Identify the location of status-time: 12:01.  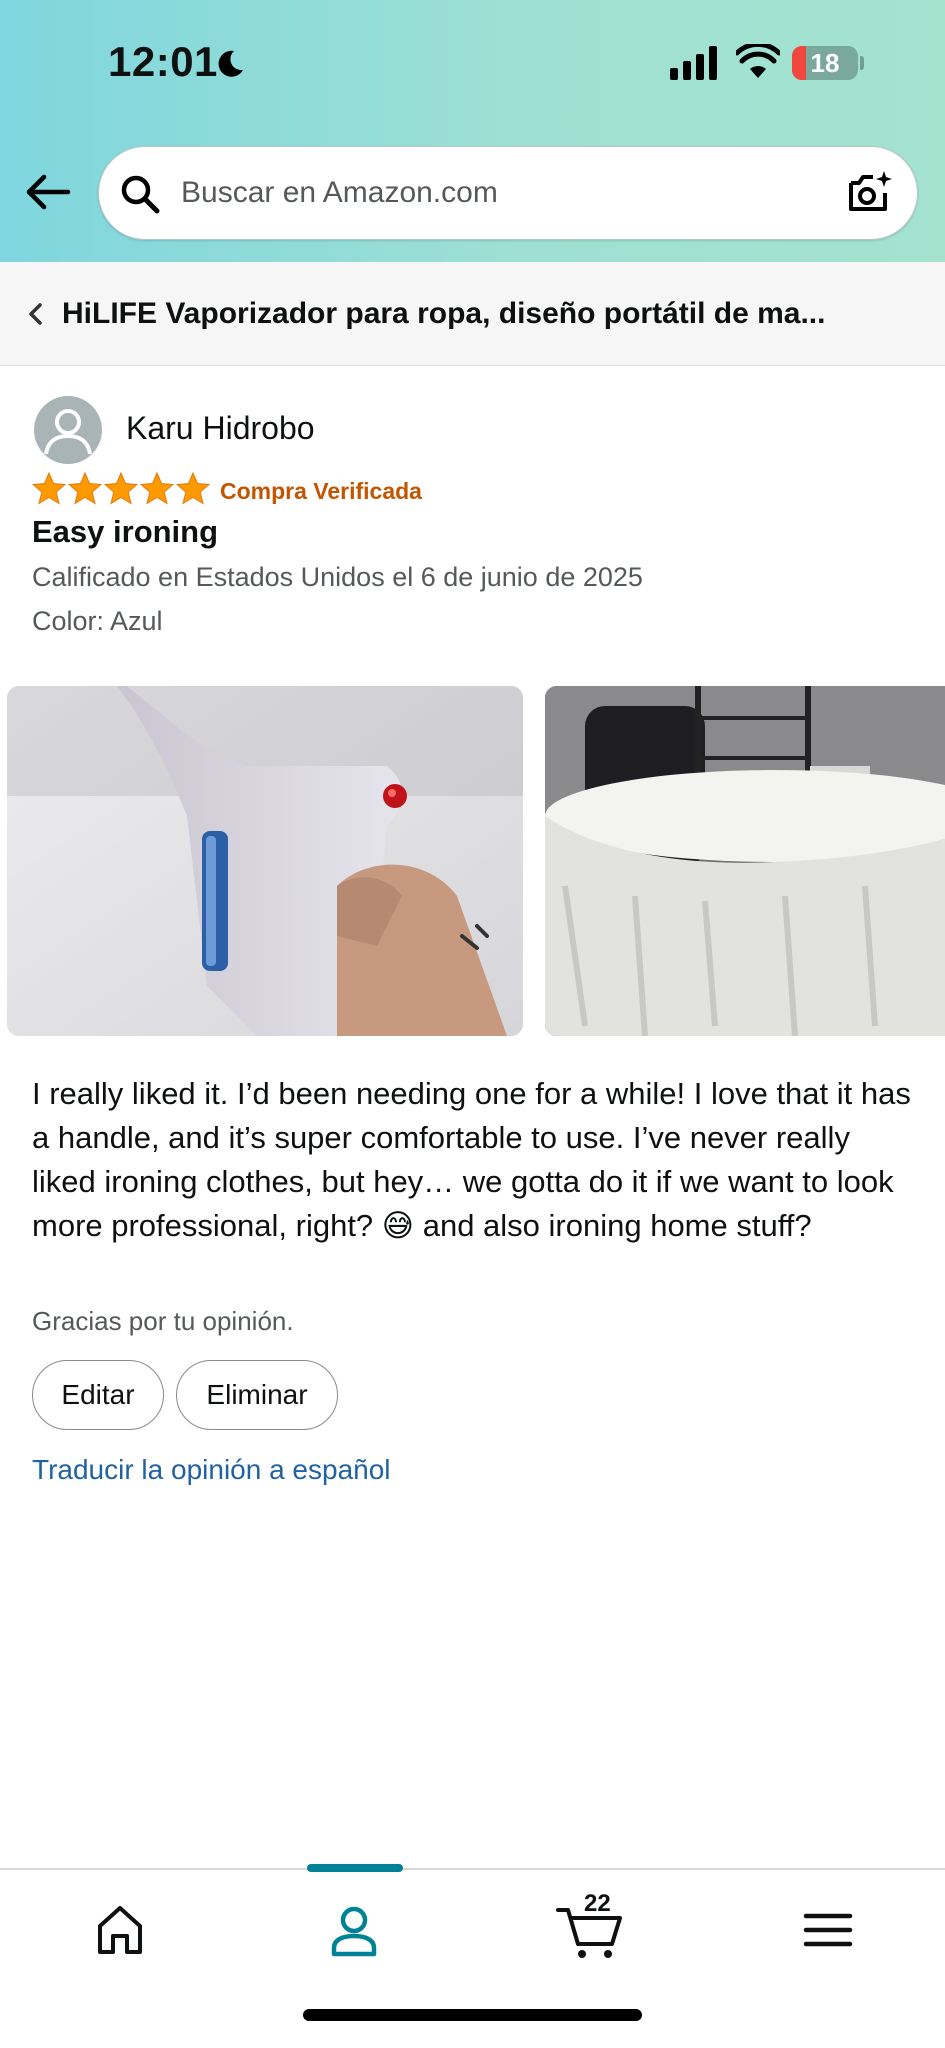
(163, 61).